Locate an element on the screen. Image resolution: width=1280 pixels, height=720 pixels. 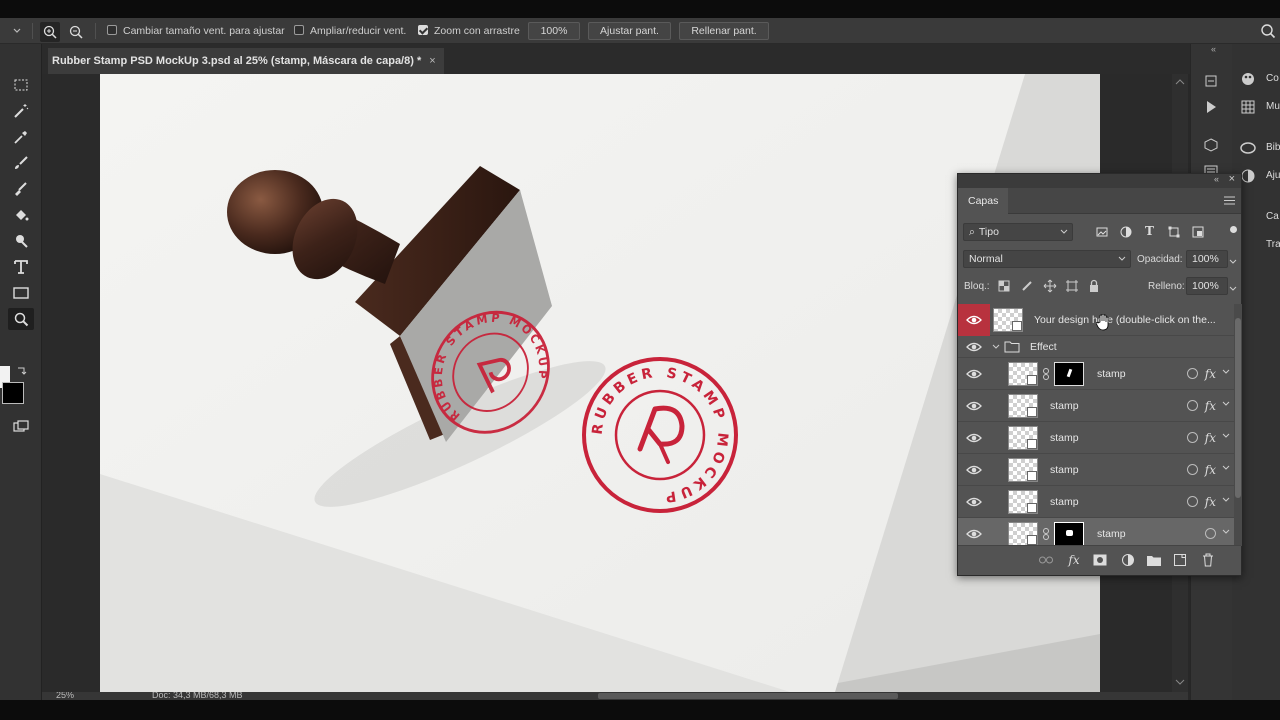
tool-preset-picker is located at coordinates (13, 31).